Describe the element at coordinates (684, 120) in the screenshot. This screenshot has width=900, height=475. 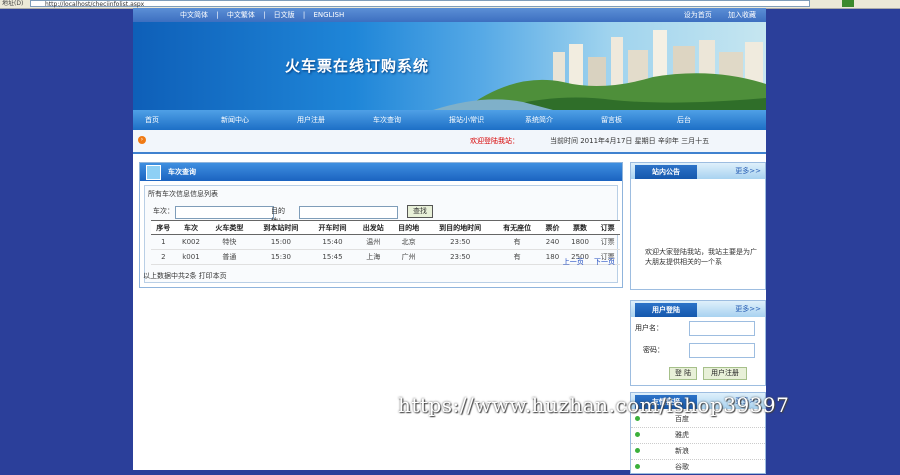
I see `menu-admin: 后台` at that location.